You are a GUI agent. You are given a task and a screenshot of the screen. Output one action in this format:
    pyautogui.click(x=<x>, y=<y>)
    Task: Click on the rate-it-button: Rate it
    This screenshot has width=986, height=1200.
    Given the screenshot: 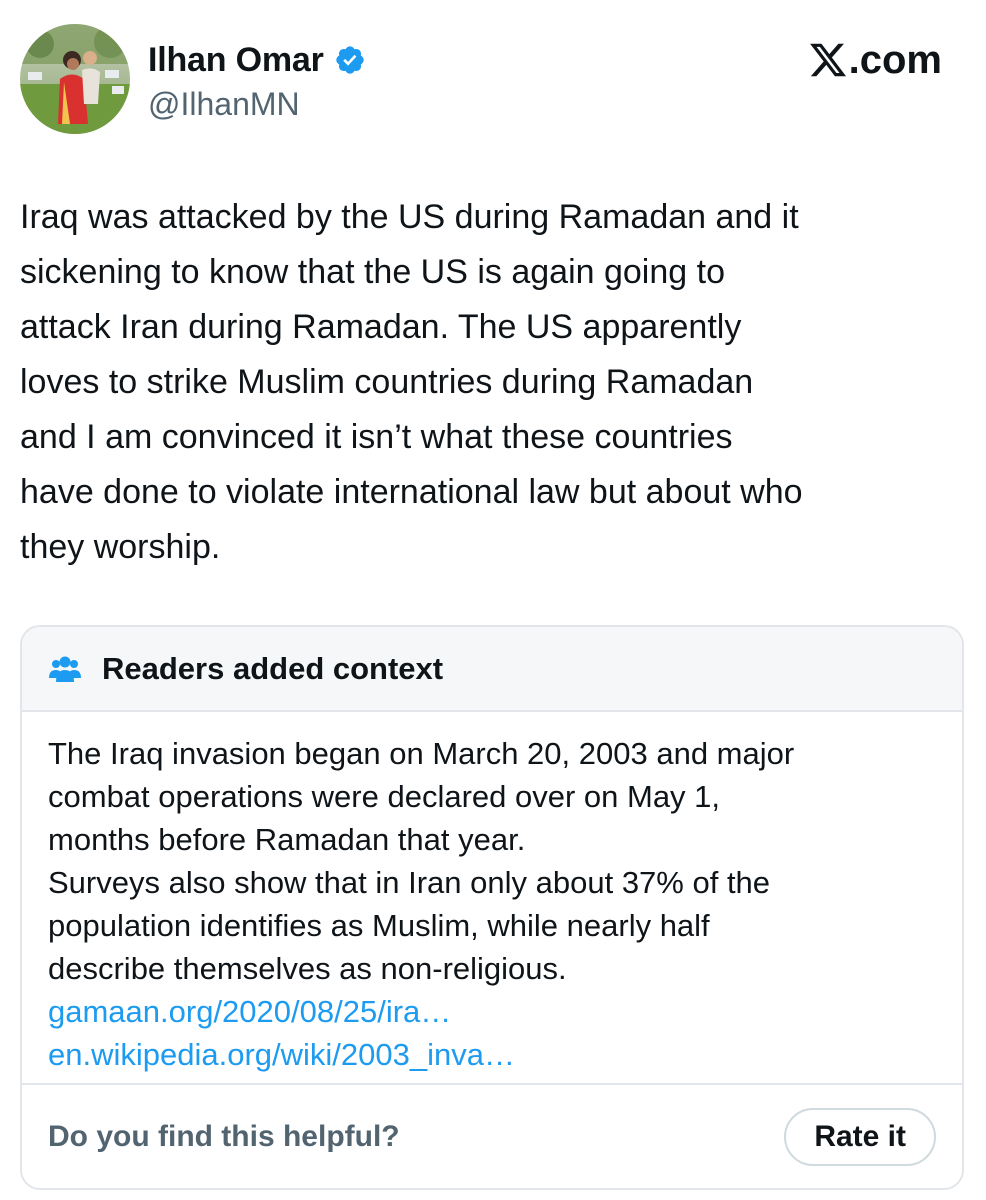 What is the action you would take?
    pyautogui.click(x=860, y=1136)
    